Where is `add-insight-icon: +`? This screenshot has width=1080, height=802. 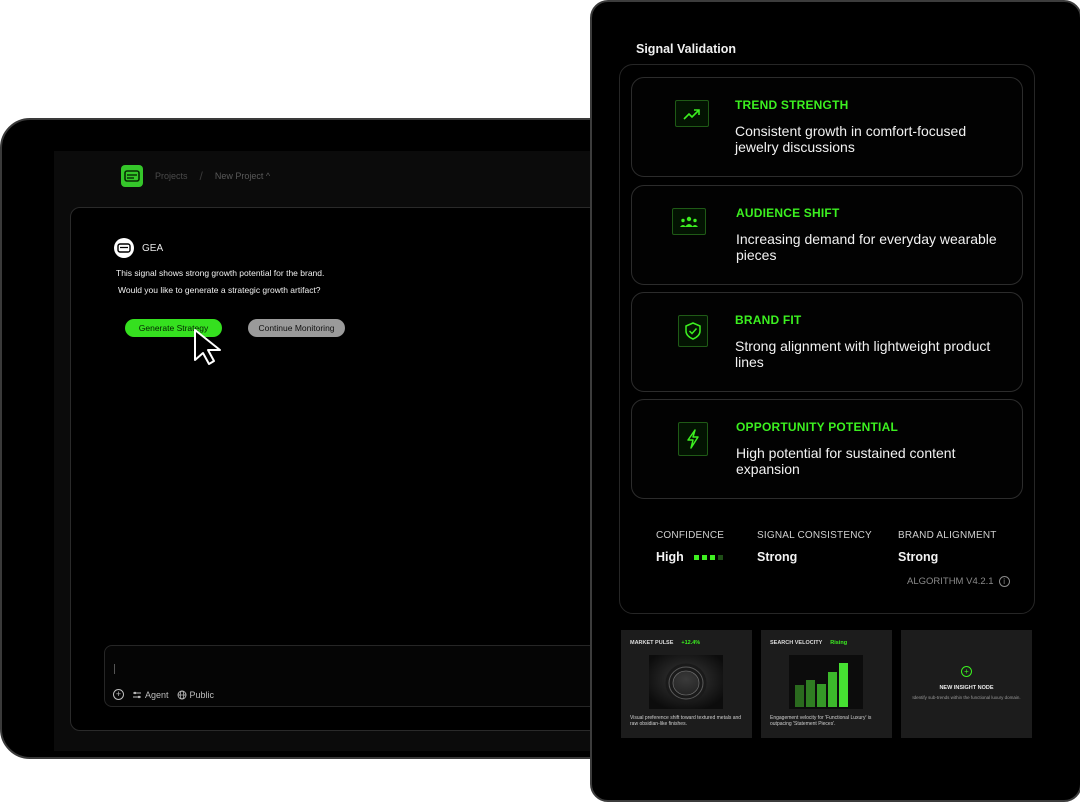 add-insight-icon: + is located at coordinates (966, 671).